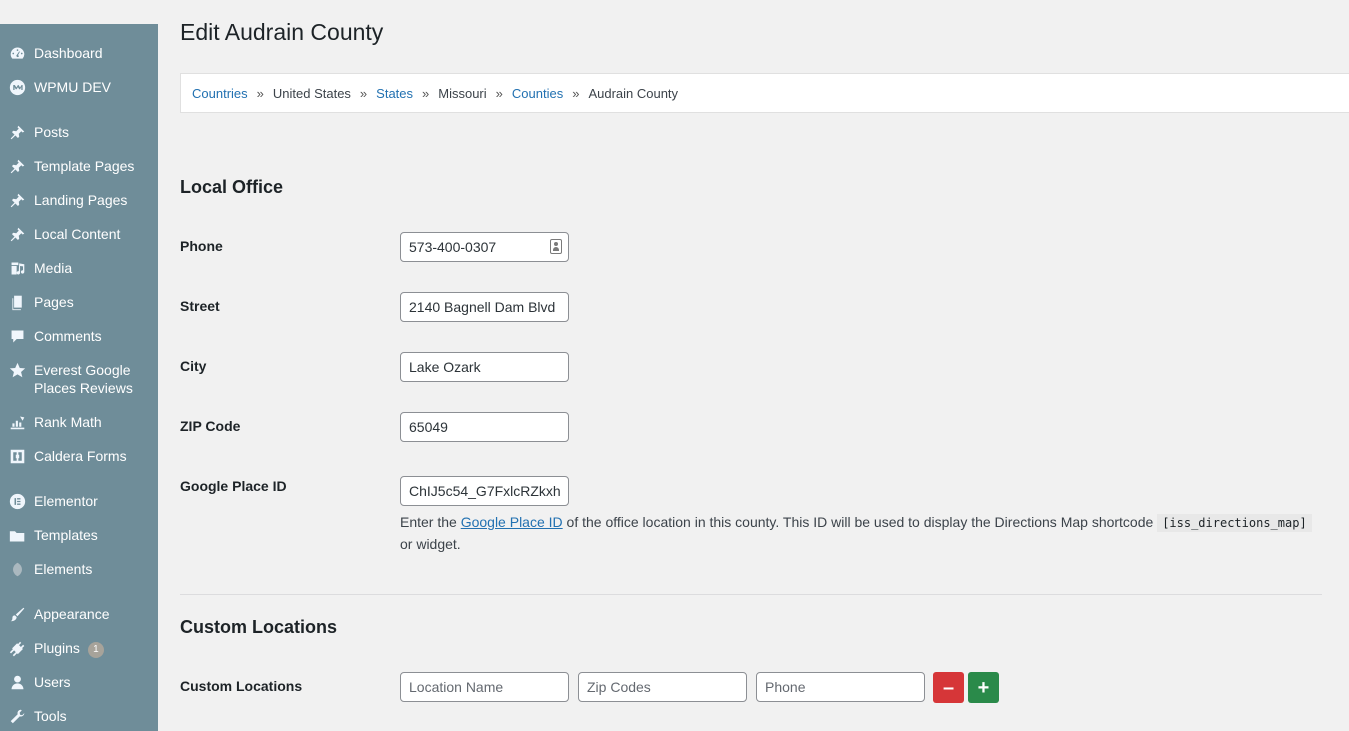  Describe the element at coordinates (17, 614) in the screenshot. I see `brush-icon` at that location.